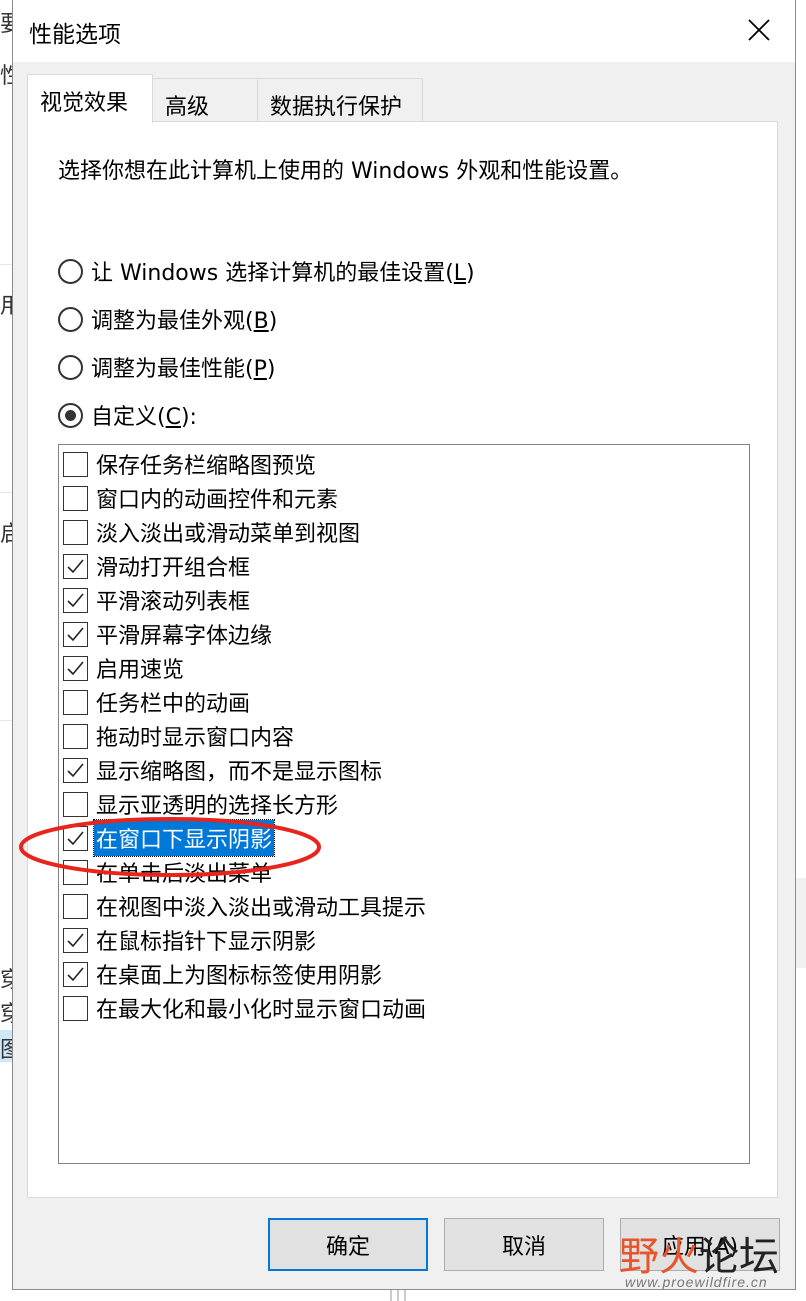 The width and height of the screenshot is (806, 1301). I want to click on watermark: 野火论坛 www.proewildfire.cn, so click(709, 1259).